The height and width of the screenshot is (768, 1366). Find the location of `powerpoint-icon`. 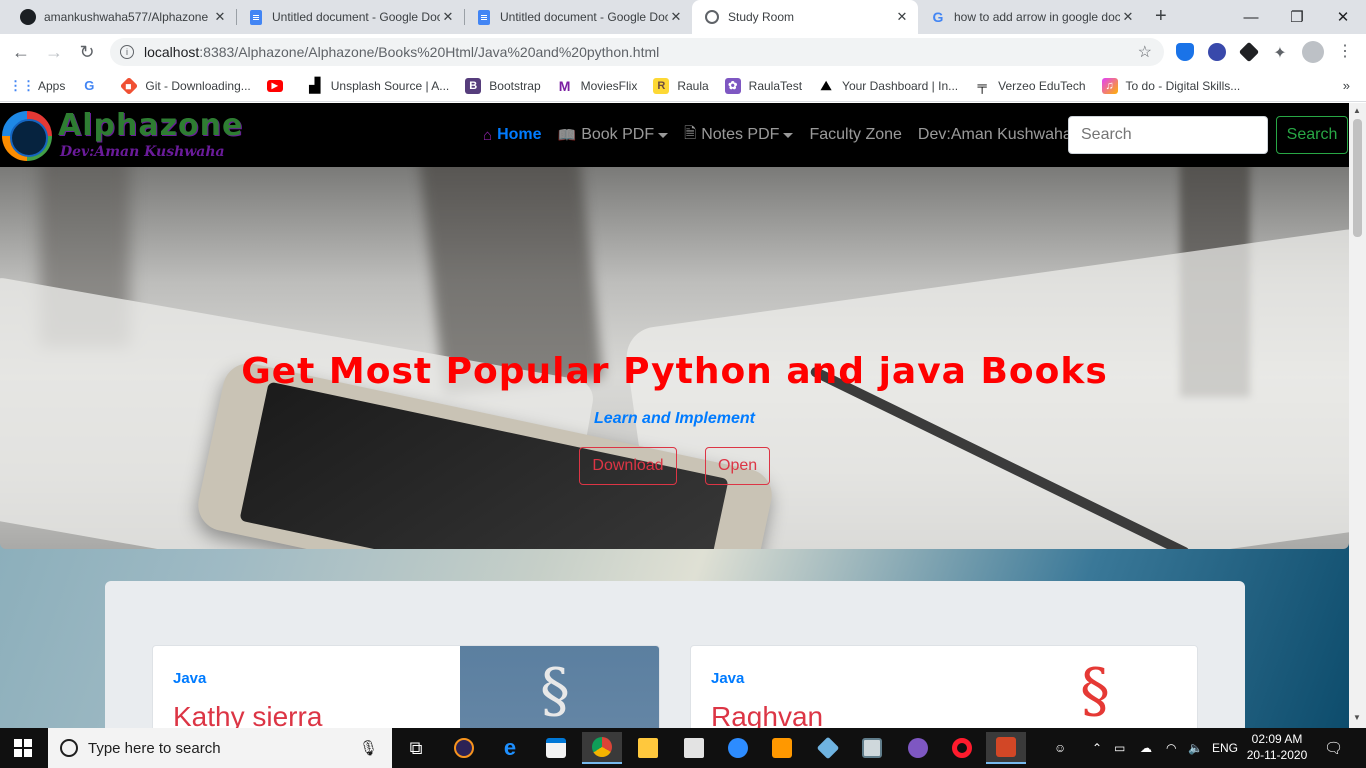

powerpoint-icon is located at coordinates (1006, 748).